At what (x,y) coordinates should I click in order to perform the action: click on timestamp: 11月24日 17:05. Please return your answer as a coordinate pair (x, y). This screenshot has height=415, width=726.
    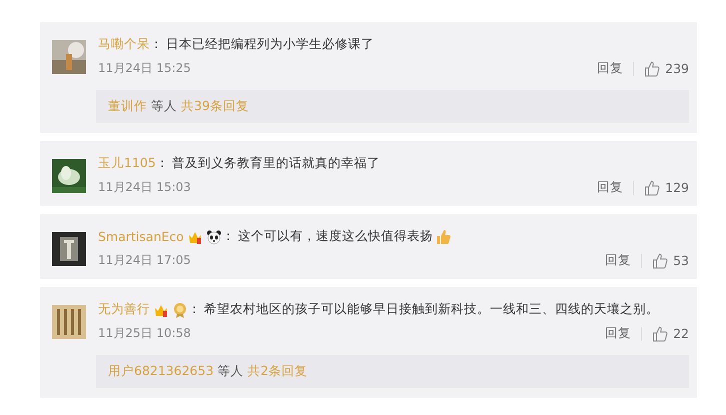
    Looking at the image, I should click on (145, 260).